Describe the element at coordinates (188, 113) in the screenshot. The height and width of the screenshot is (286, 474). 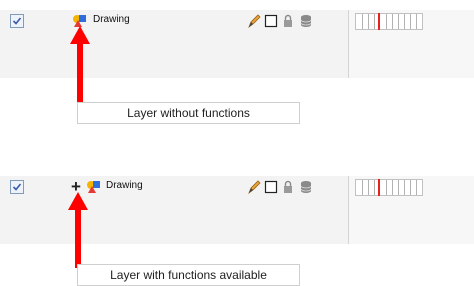
I see `callout-layer-without-functions: Layer without functions` at that location.